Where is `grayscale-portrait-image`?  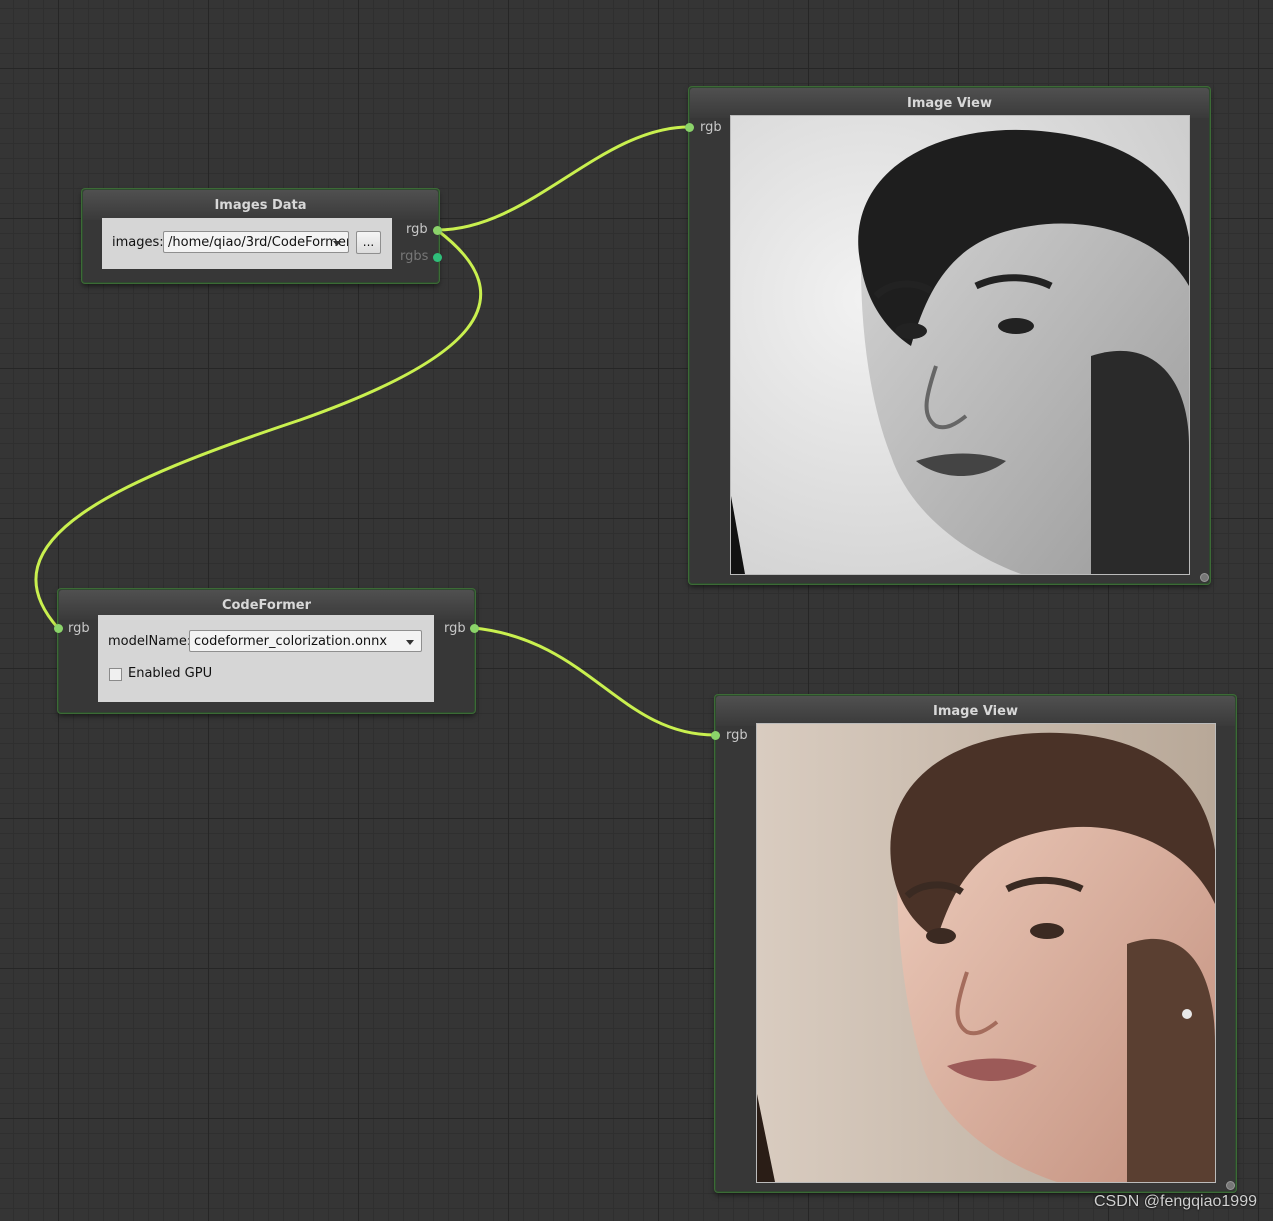 grayscale-portrait-image is located at coordinates (960, 345).